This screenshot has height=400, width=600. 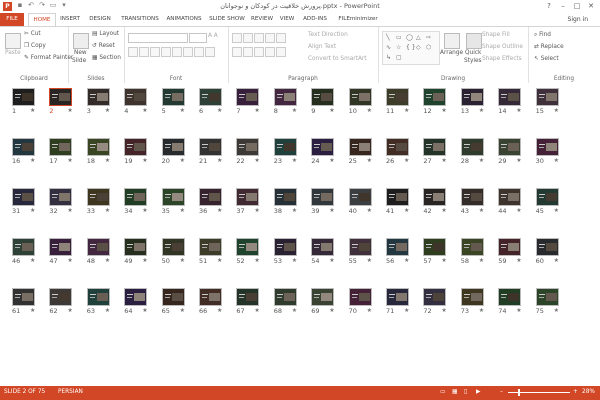 What do you see at coordinates (549, 6) in the screenshot?
I see `help-icon: ?` at bounding box center [549, 6].